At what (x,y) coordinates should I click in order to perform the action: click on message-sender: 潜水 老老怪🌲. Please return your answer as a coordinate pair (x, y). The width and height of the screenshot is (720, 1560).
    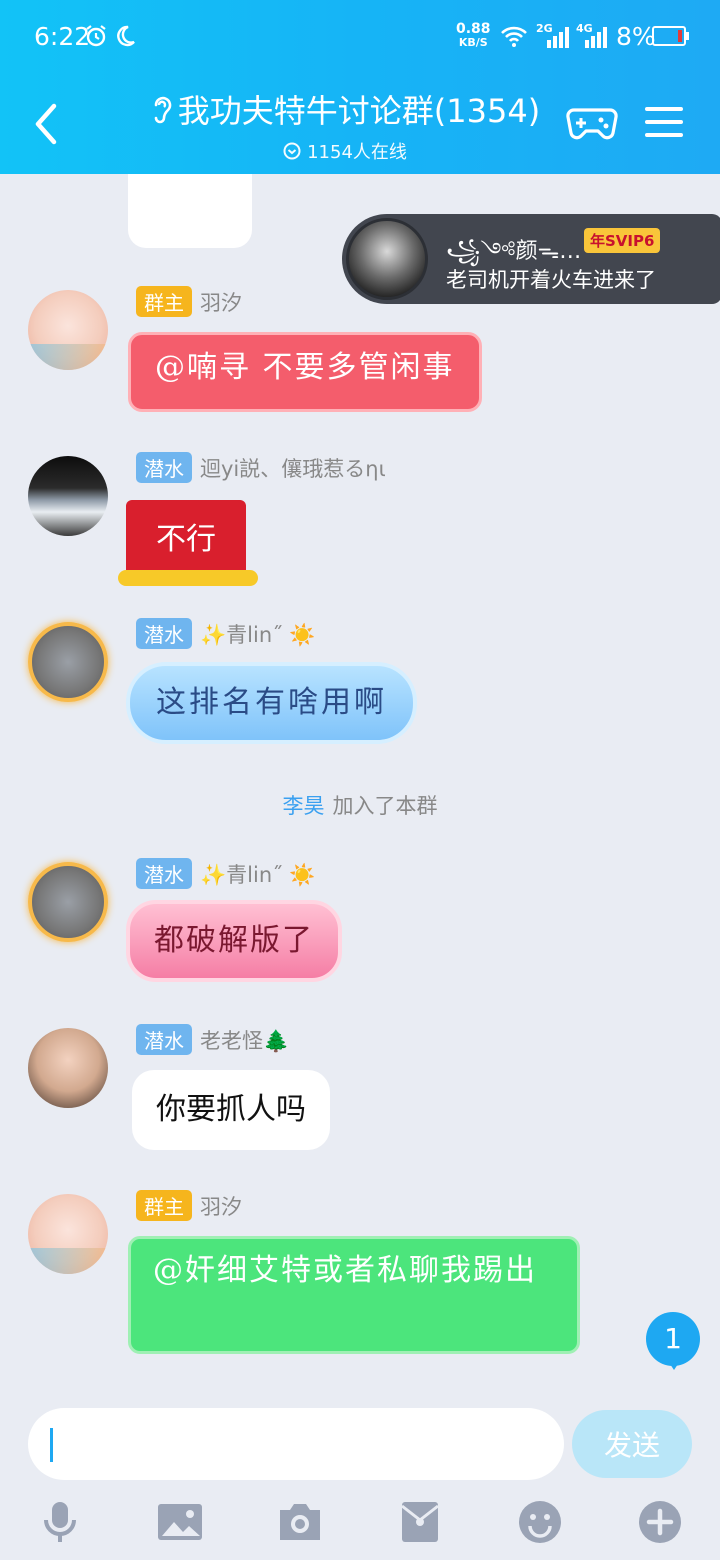
    Looking at the image, I should click on (212, 1039).